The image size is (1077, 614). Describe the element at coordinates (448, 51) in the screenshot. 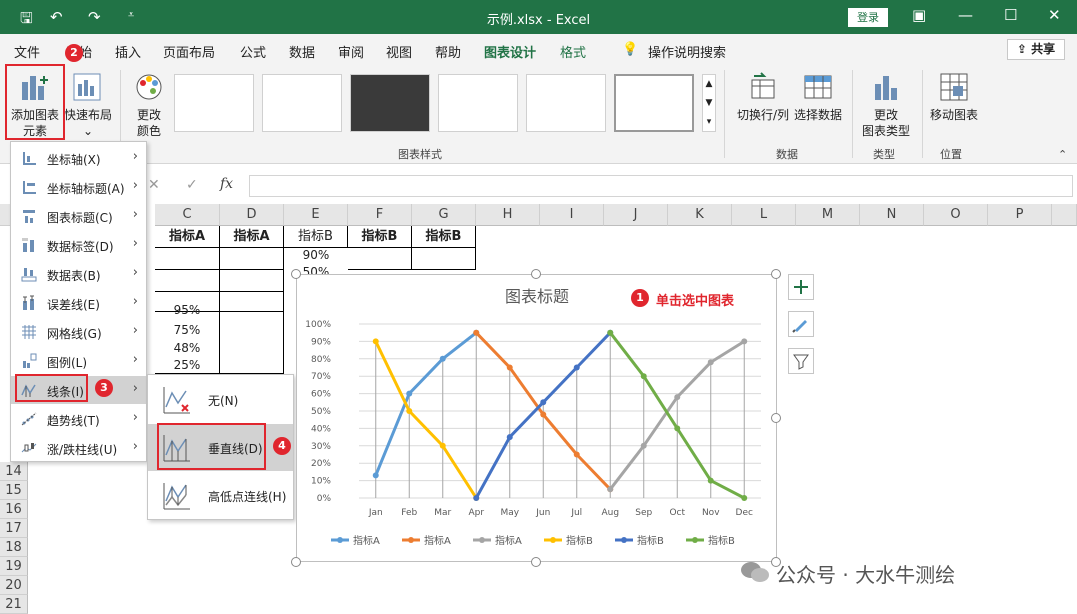

I see `tab-help: 帮助` at that location.